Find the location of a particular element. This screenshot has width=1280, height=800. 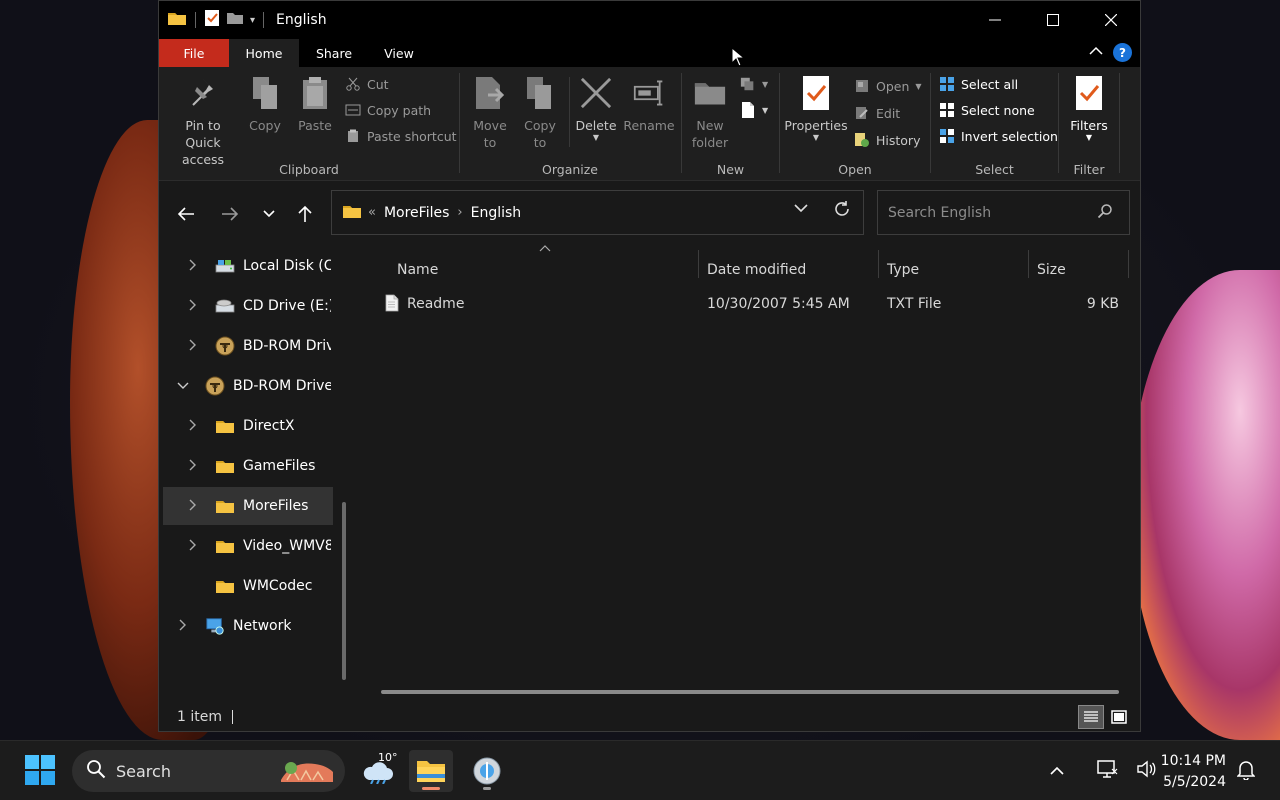

pin-to-quick-access-button: Pin to Quick access is located at coordinates (203, 120).